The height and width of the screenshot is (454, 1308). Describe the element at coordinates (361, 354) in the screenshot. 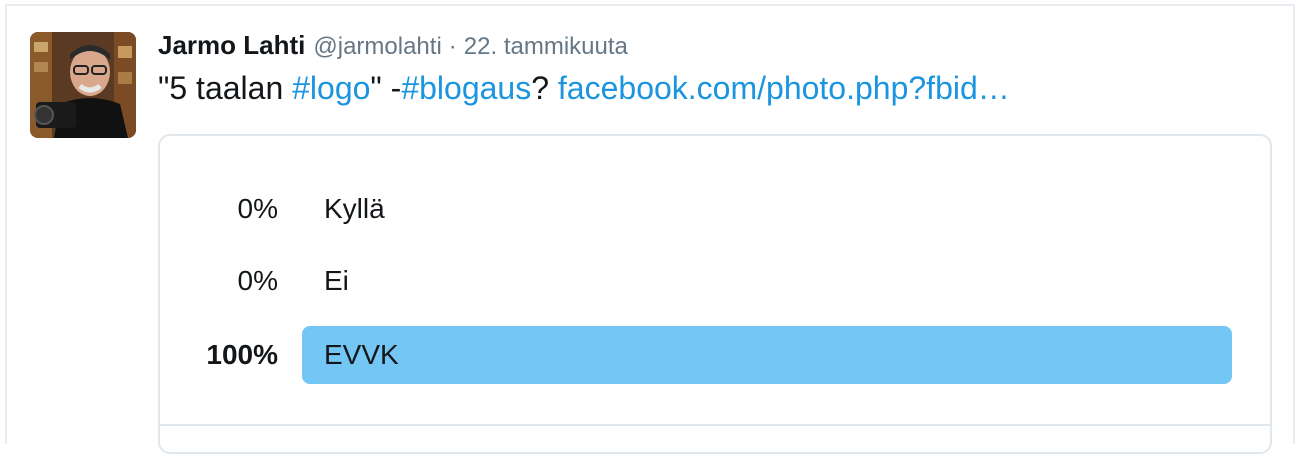

I see `poll-option-label-evvk: EVVK` at that location.